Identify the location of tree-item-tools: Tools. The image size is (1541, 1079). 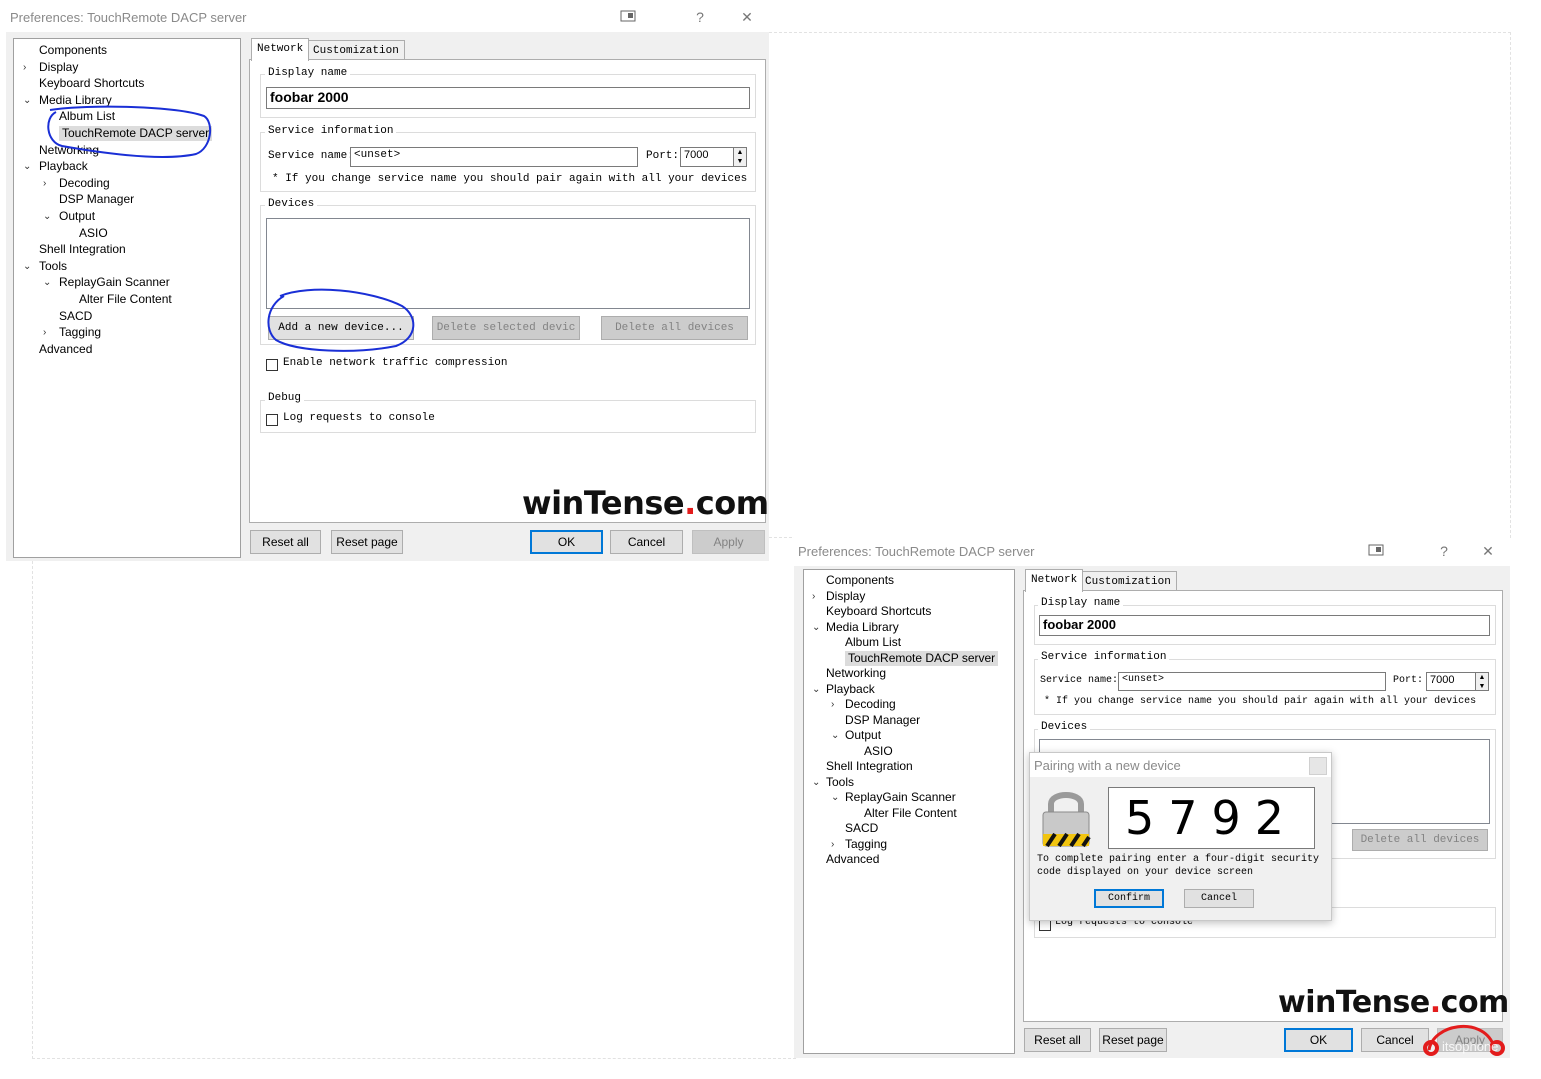
(840, 782).